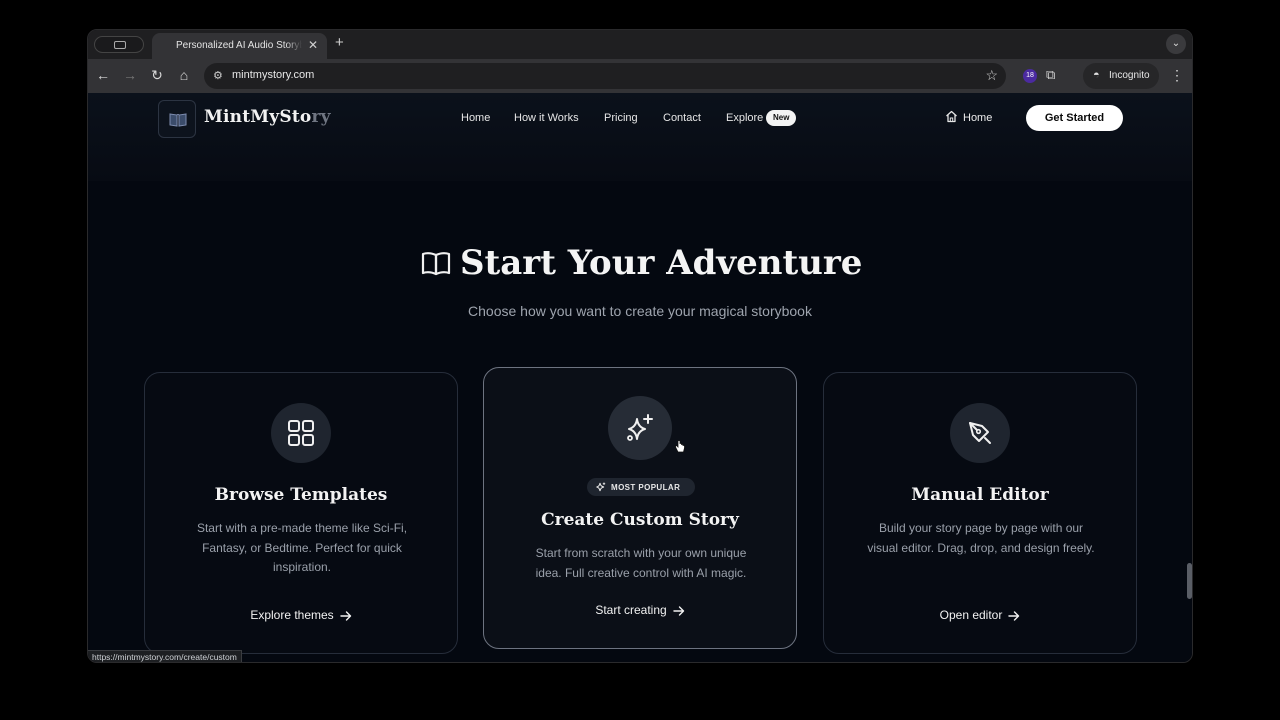 This screenshot has width=1280, height=720. I want to click on site-settings-icon: ⚙, so click(218, 75).